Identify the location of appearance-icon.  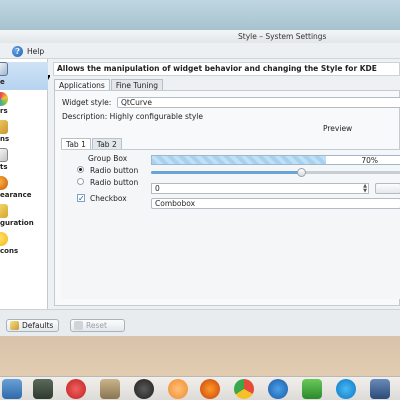
(4, 183).